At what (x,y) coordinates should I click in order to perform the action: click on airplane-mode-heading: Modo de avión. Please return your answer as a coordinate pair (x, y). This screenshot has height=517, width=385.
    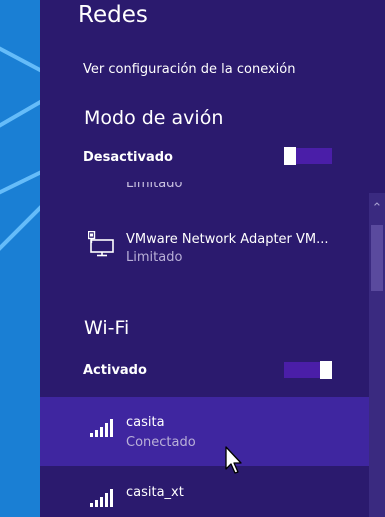
    Looking at the image, I should click on (154, 118).